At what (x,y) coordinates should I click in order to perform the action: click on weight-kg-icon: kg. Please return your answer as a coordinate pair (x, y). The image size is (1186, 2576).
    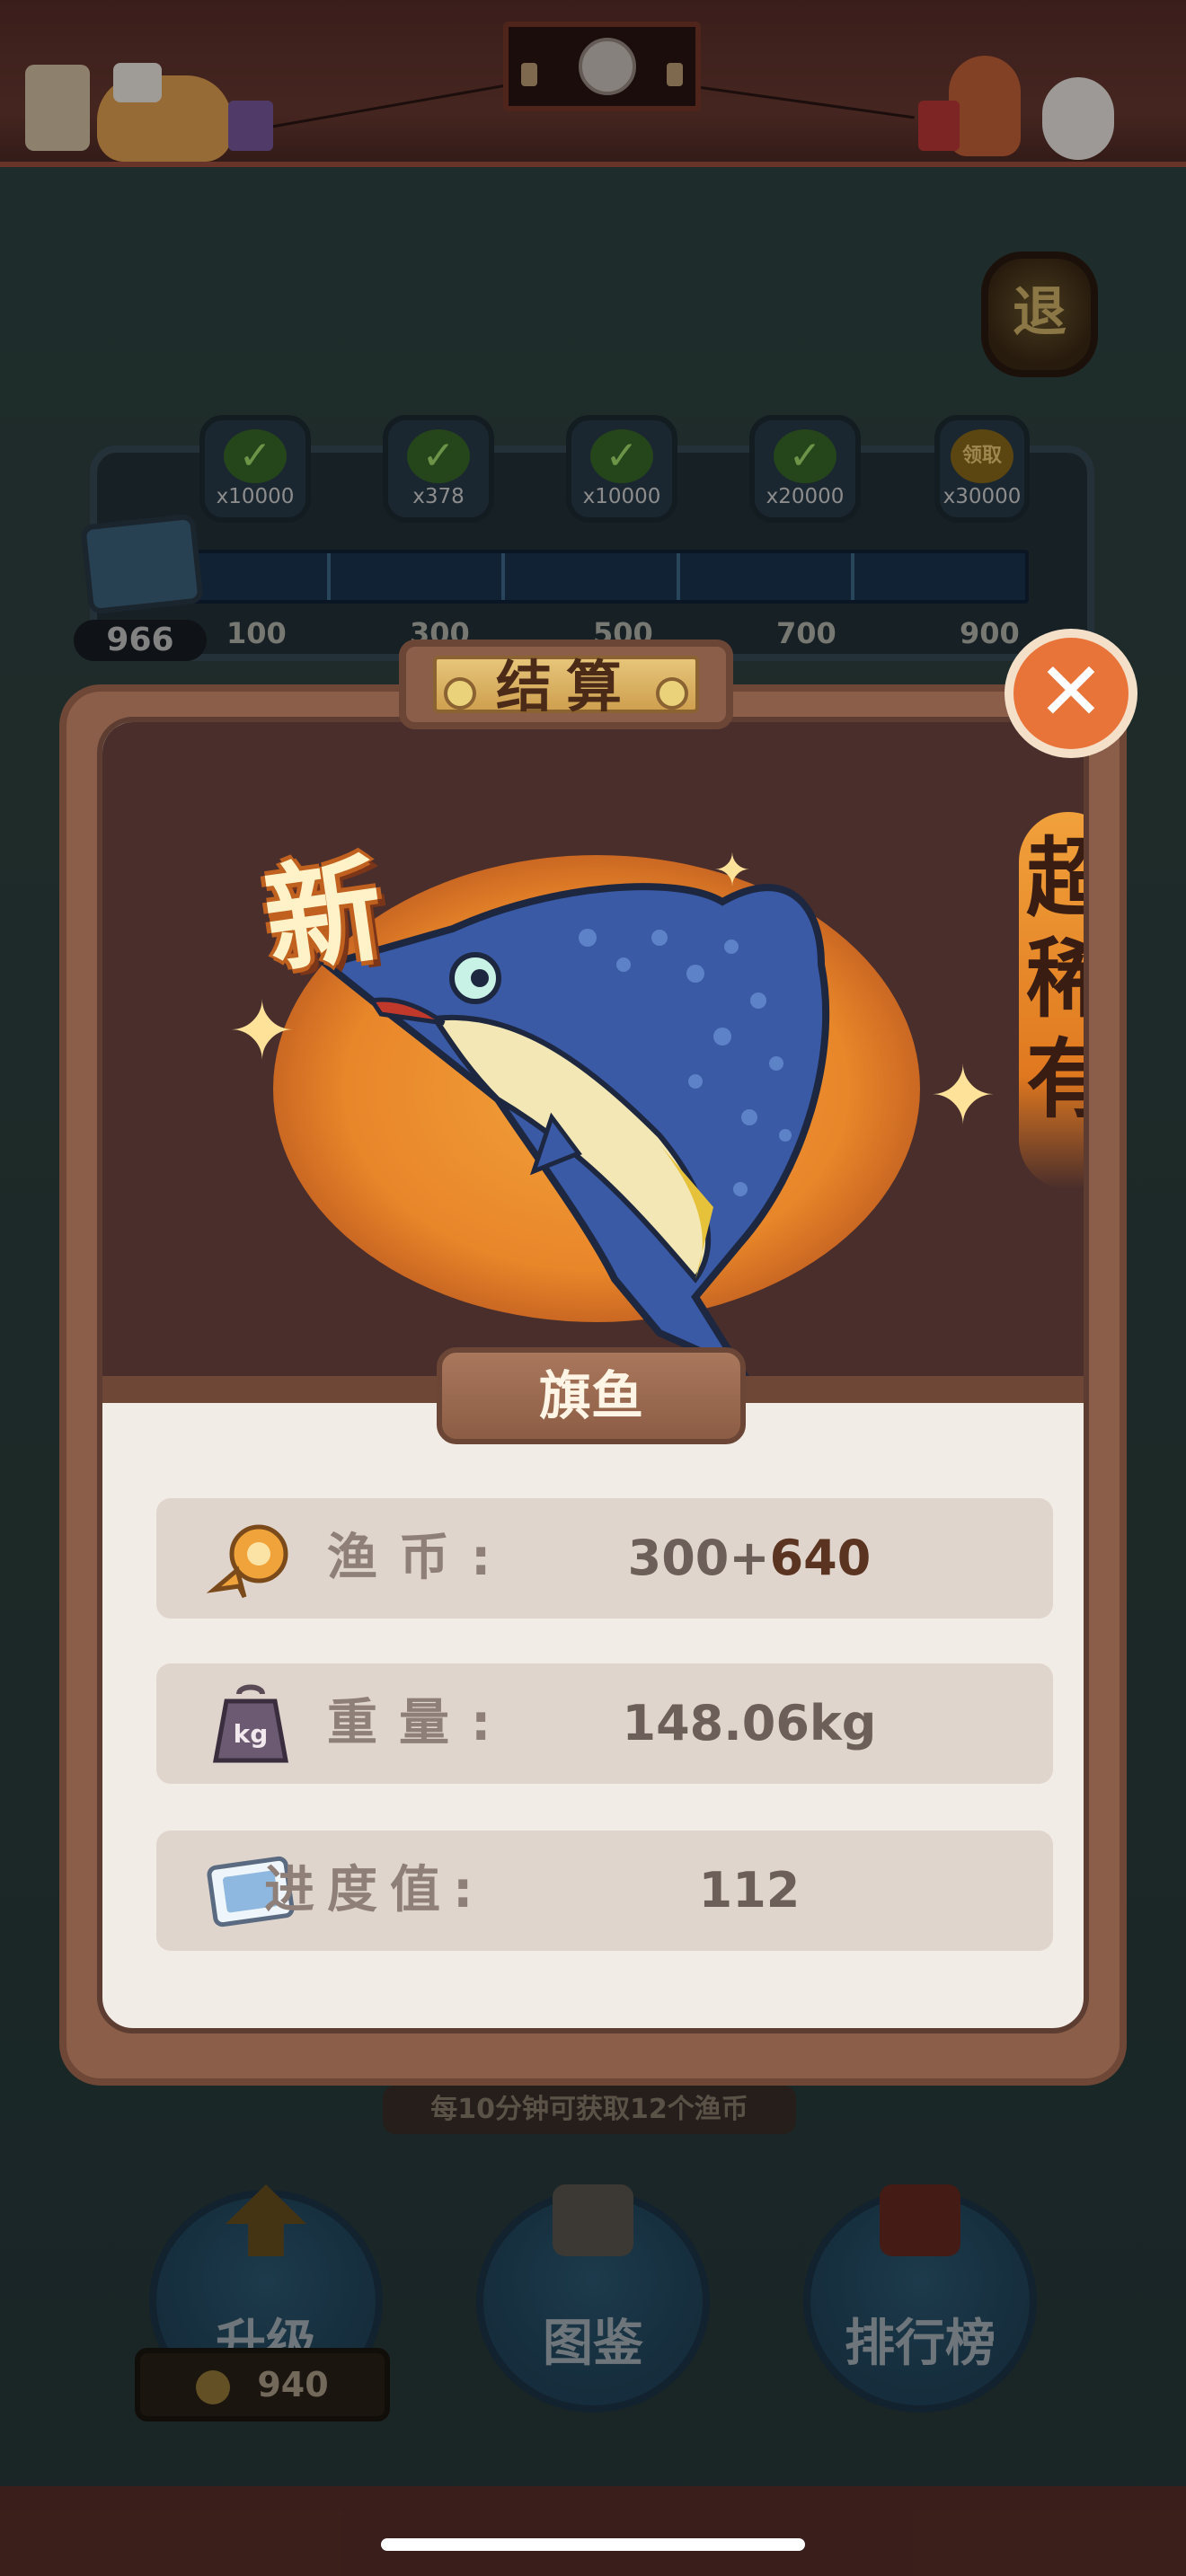
    Looking at the image, I should click on (250, 1723).